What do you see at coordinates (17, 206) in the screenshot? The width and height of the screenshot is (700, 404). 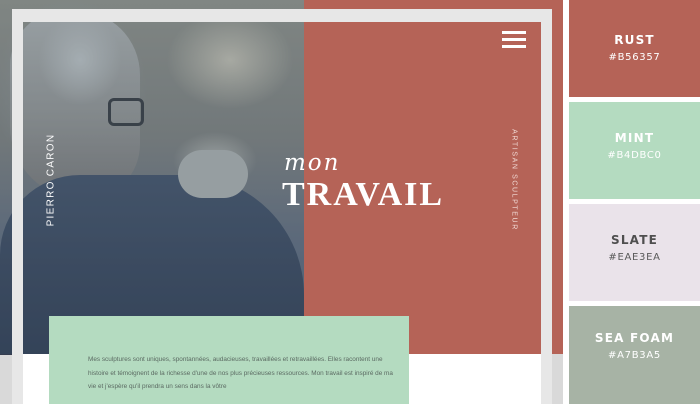 I see `frame-left-border` at bounding box center [17, 206].